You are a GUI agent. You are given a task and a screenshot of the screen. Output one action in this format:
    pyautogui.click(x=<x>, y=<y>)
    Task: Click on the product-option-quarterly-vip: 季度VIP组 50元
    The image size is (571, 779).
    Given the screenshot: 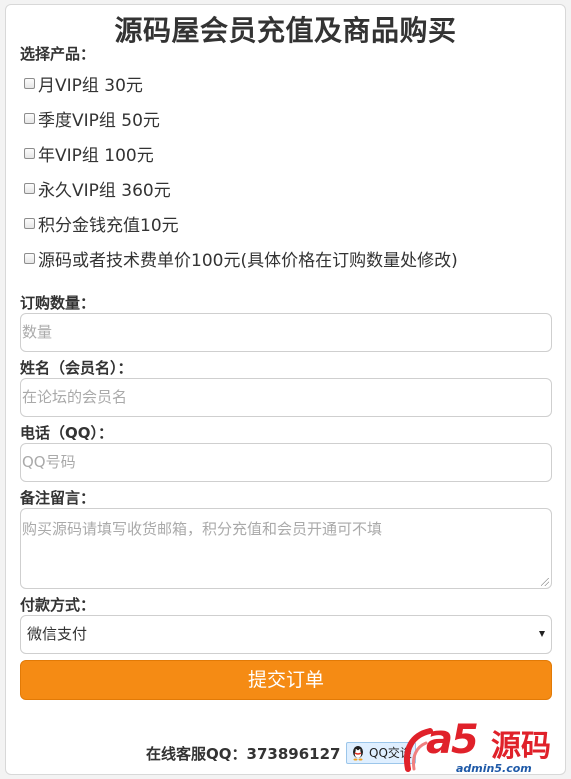 What is the action you would take?
    pyautogui.click(x=92, y=118)
    